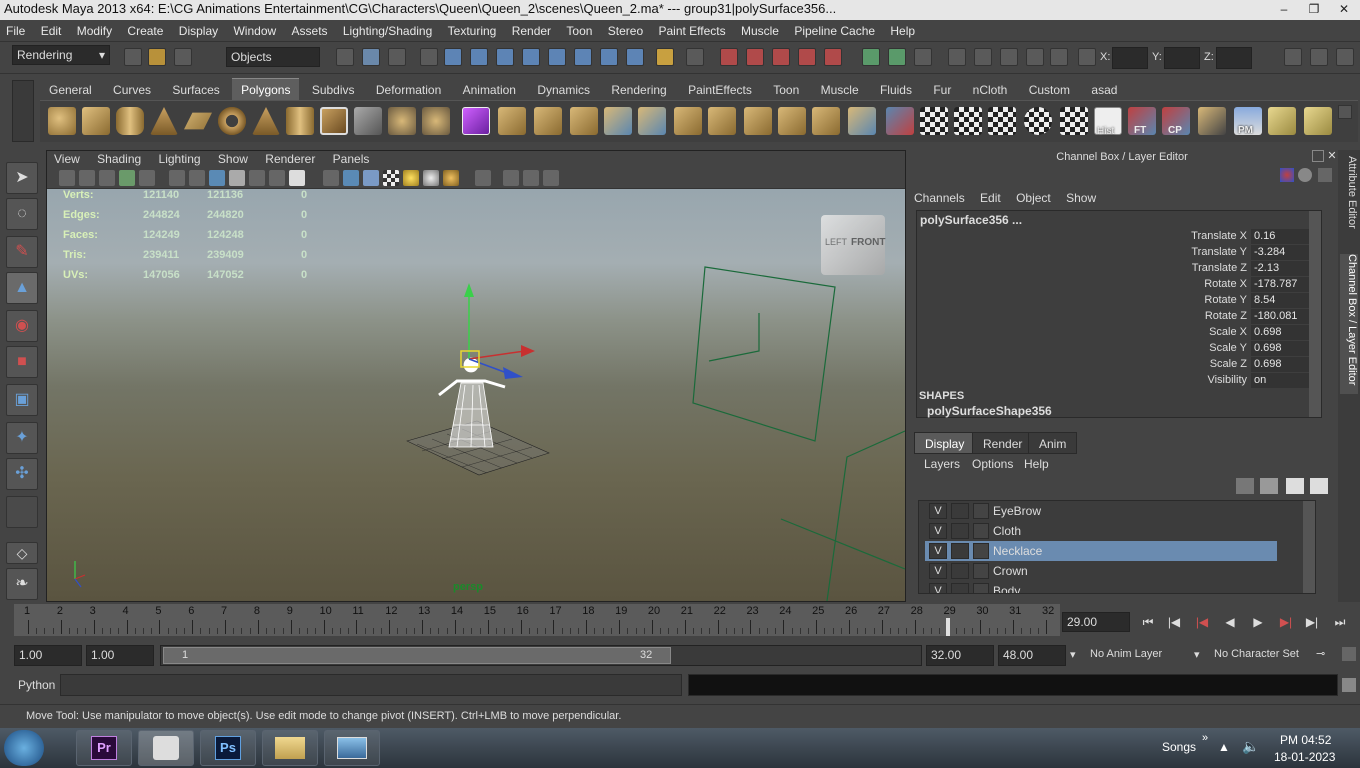 This screenshot has height=768, width=1360. What do you see at coordinates (1314, 8) in the screenshot?
I see `maximize-button: ❐` at bounding box center [1314, 8].